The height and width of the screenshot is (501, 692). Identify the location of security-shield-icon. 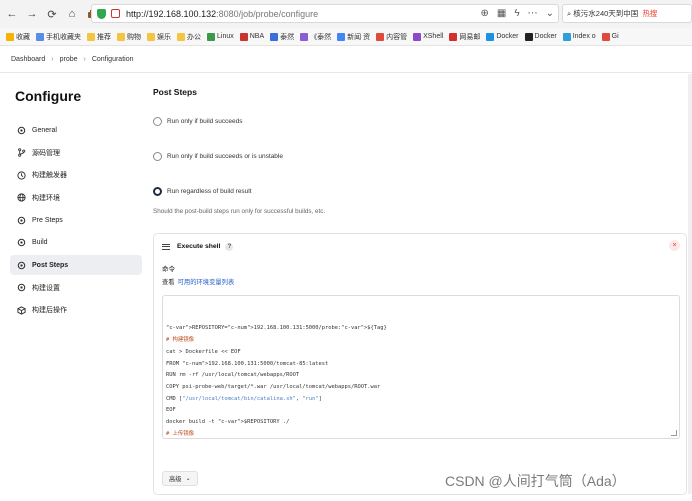
(101, 13).